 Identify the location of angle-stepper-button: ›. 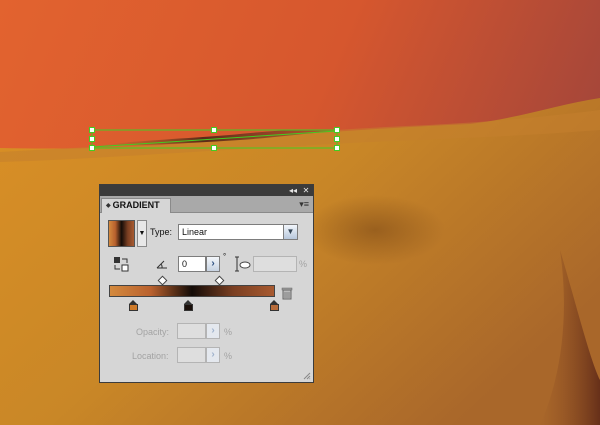
(213, 264).